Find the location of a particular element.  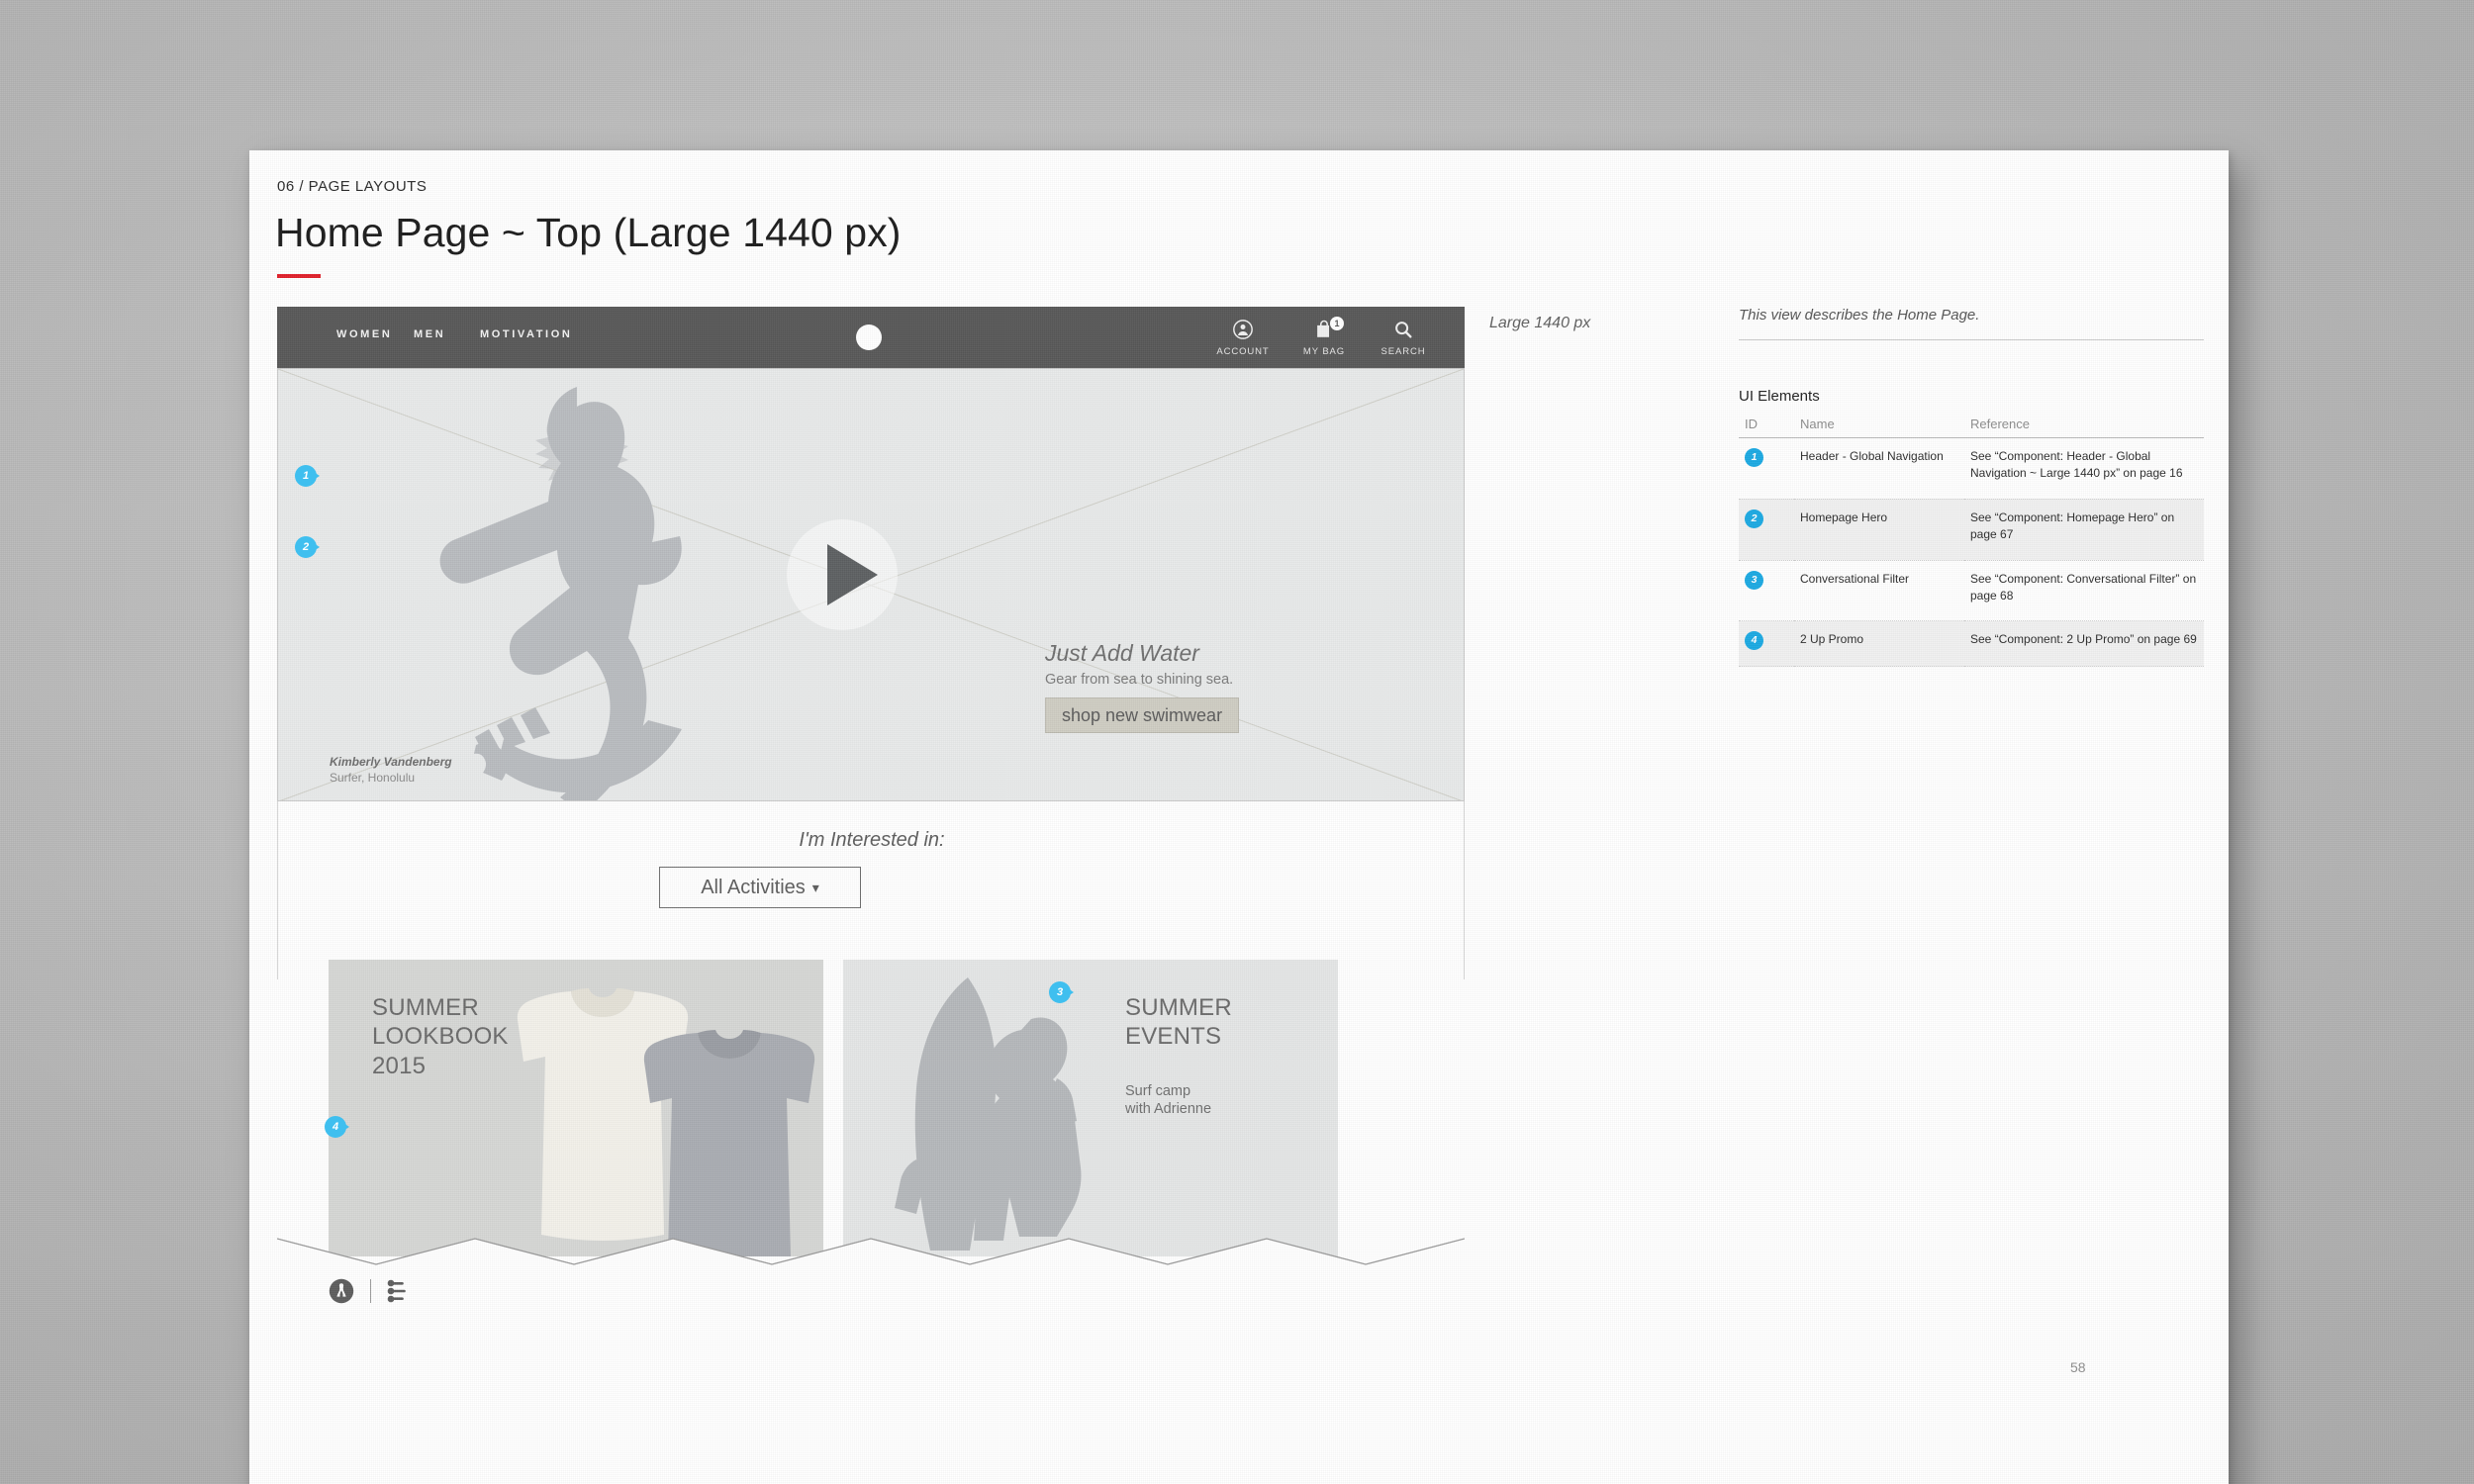

shop-new-swimwear-button: shop new swimwear is located at coordinates (1142, 715).